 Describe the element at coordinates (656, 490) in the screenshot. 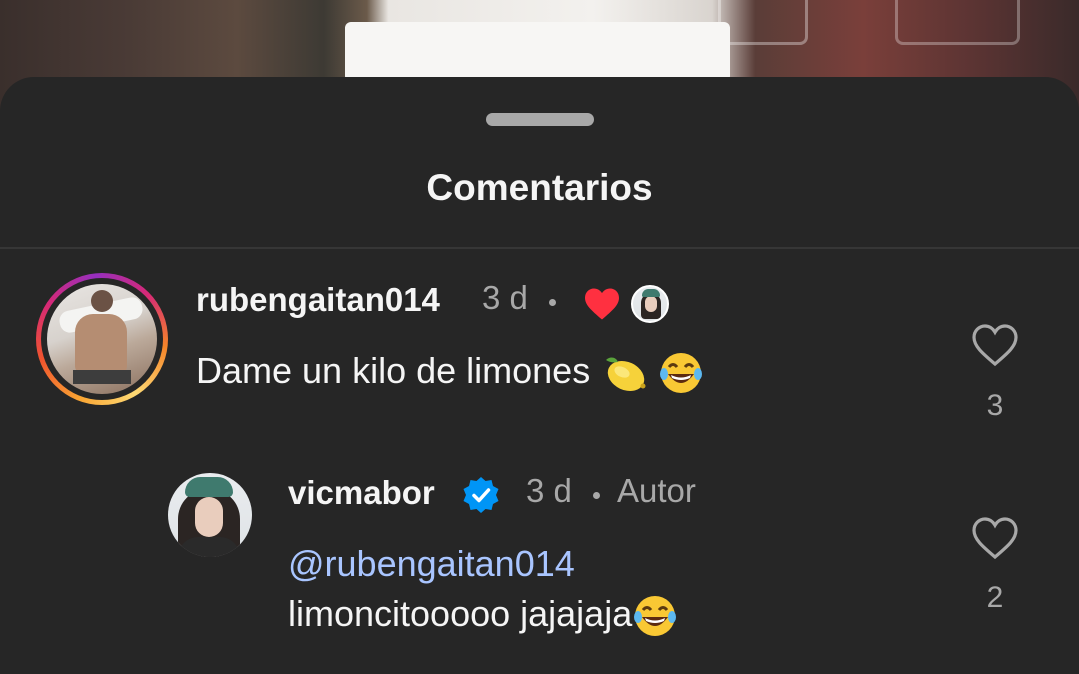

I see `author-label: Autor` at that location.